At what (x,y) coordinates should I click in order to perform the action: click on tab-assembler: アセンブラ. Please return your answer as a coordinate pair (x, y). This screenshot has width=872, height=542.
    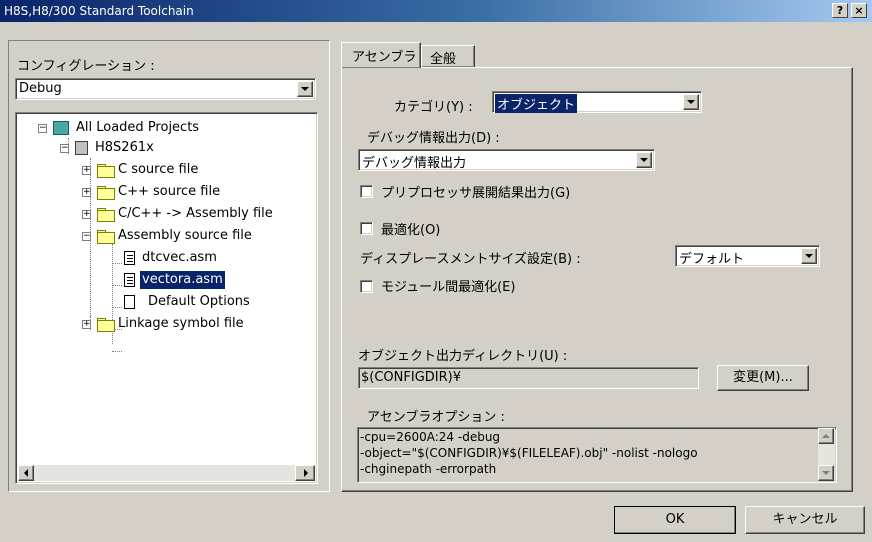
    Looking at the image, I should click on (381, 55).